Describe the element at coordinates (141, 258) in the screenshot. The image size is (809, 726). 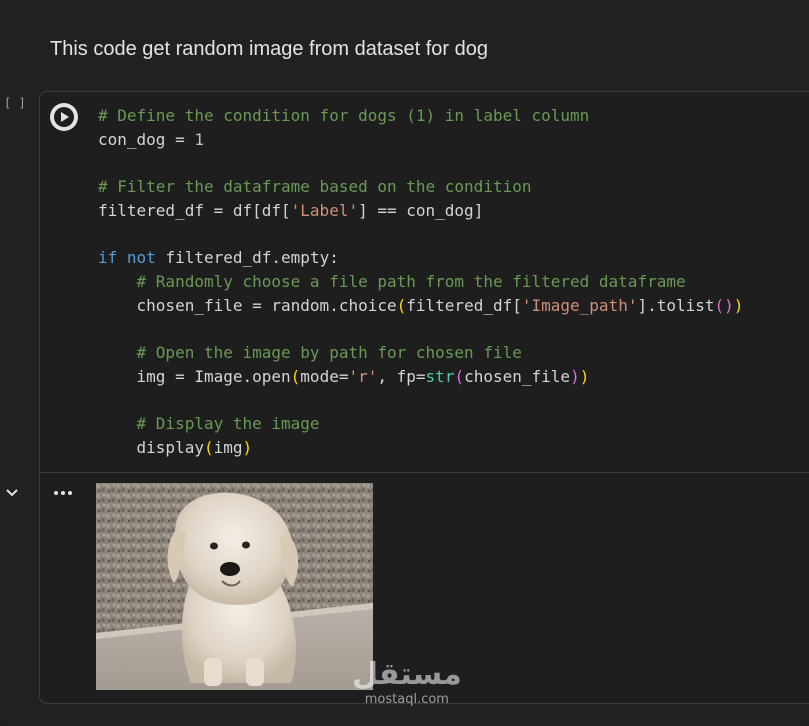
I see `code-keyword: not` at that location.